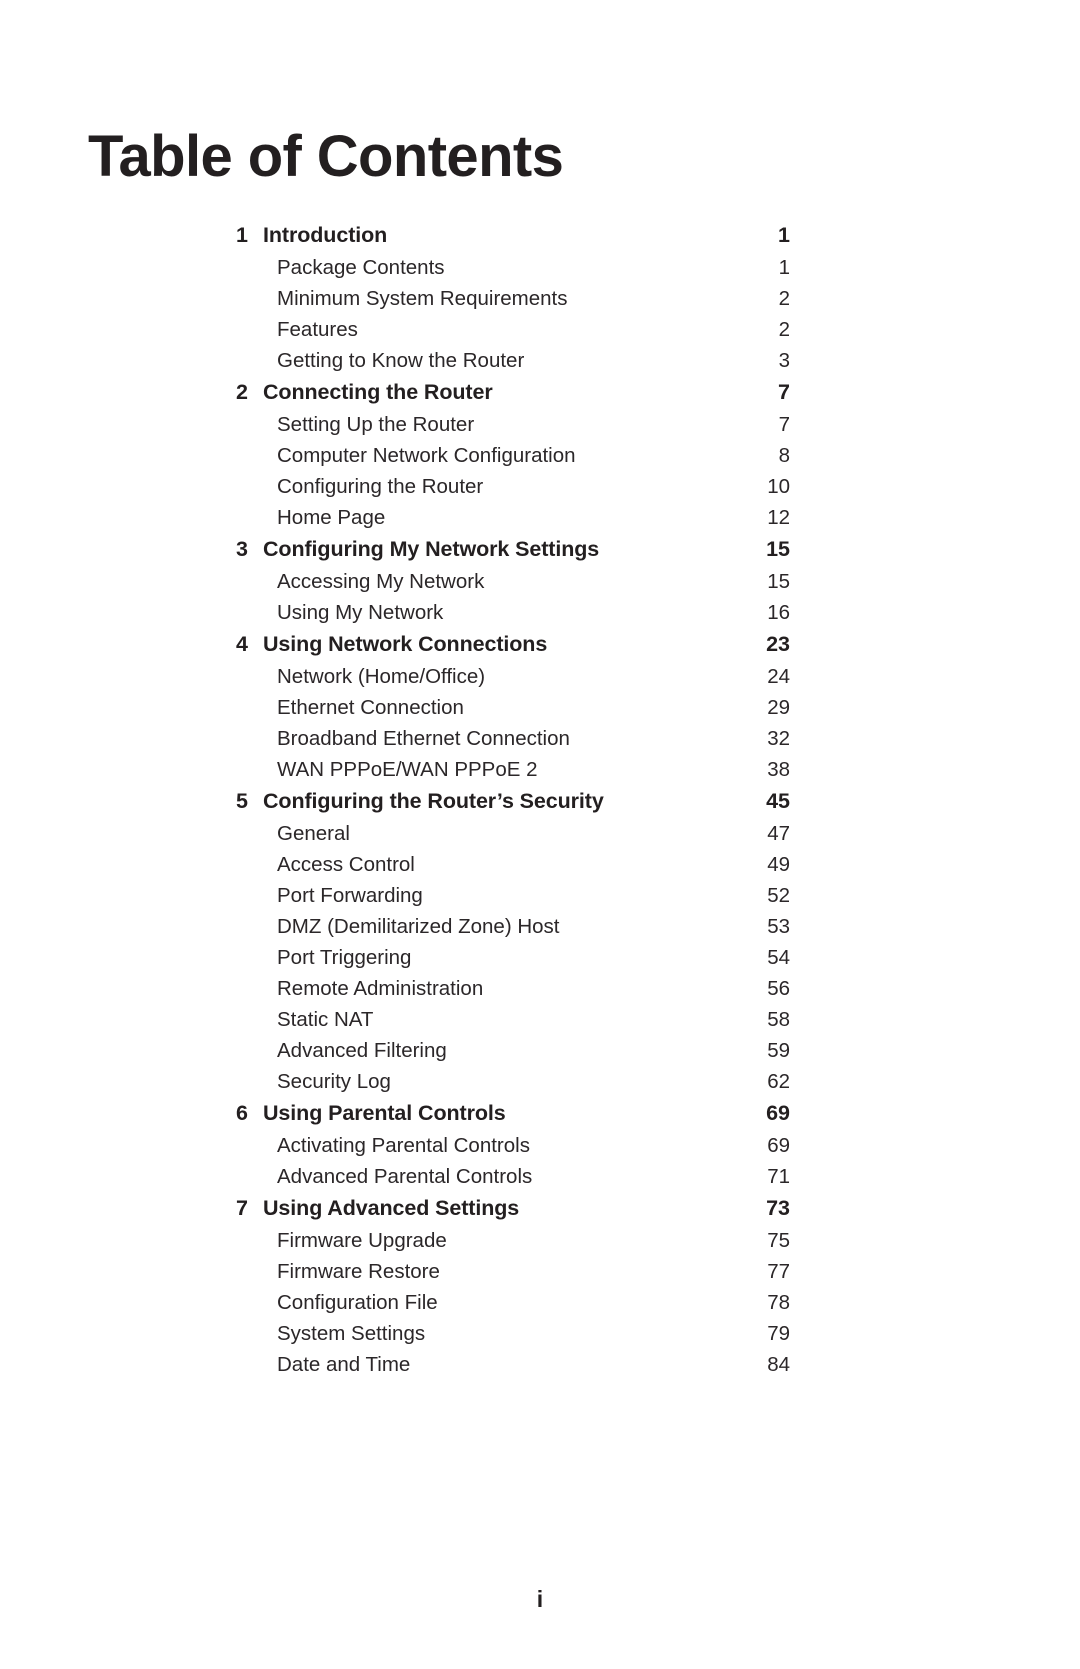  I want to click on toc-entry-label: Features, so click(317, 329).